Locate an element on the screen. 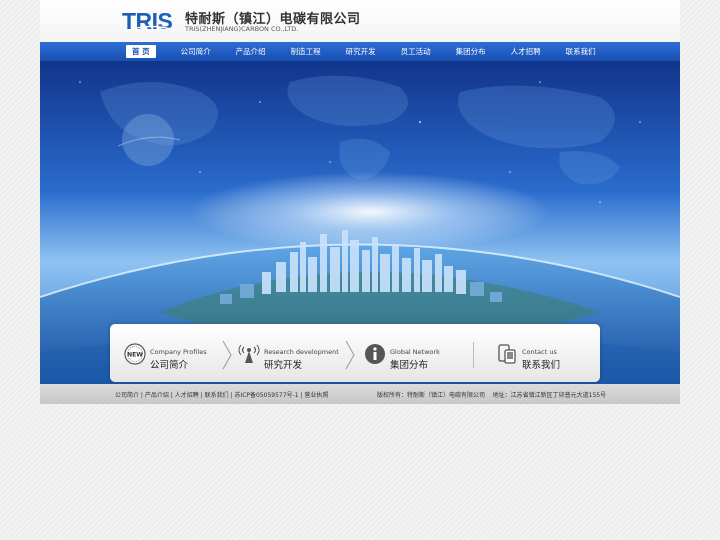 Image resolution: width=720 pixels, height=540 pixels. footer-link-contact: 联系我们 is located at coordinates (217, 395).